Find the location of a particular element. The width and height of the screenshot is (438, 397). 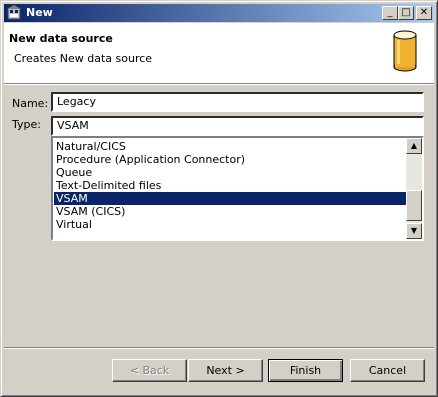

wizard-header: New data source Creates New data source is located at coordinates (219, 53).